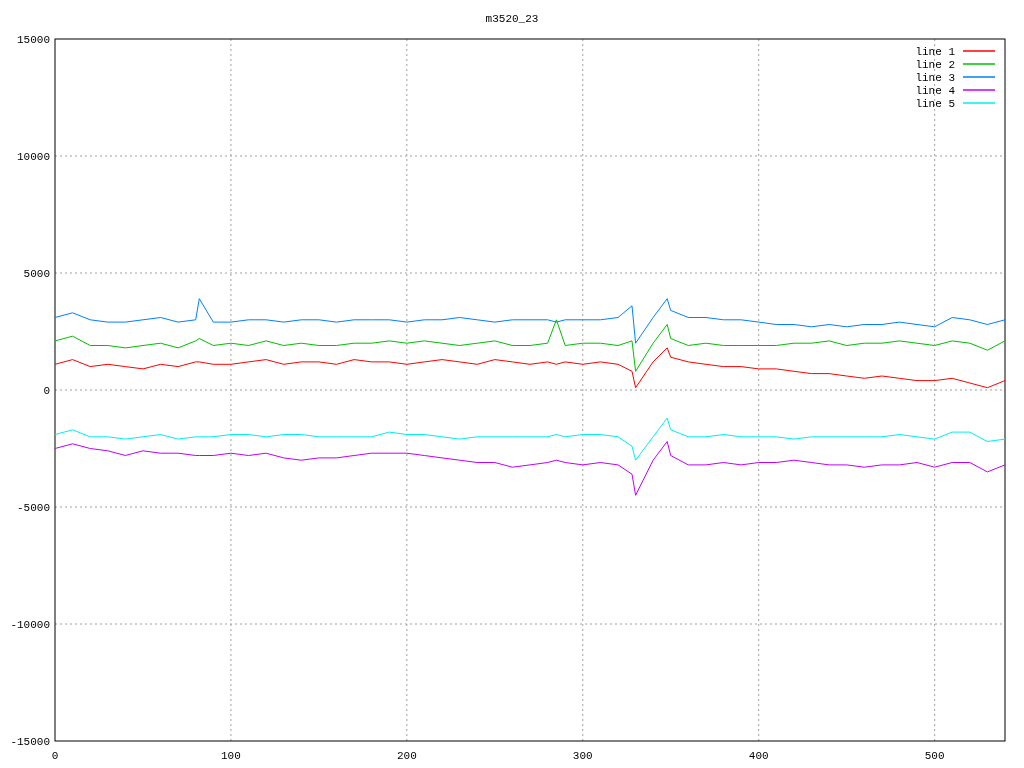  I want to click on y-tick-label: 0, so click(46, 391).